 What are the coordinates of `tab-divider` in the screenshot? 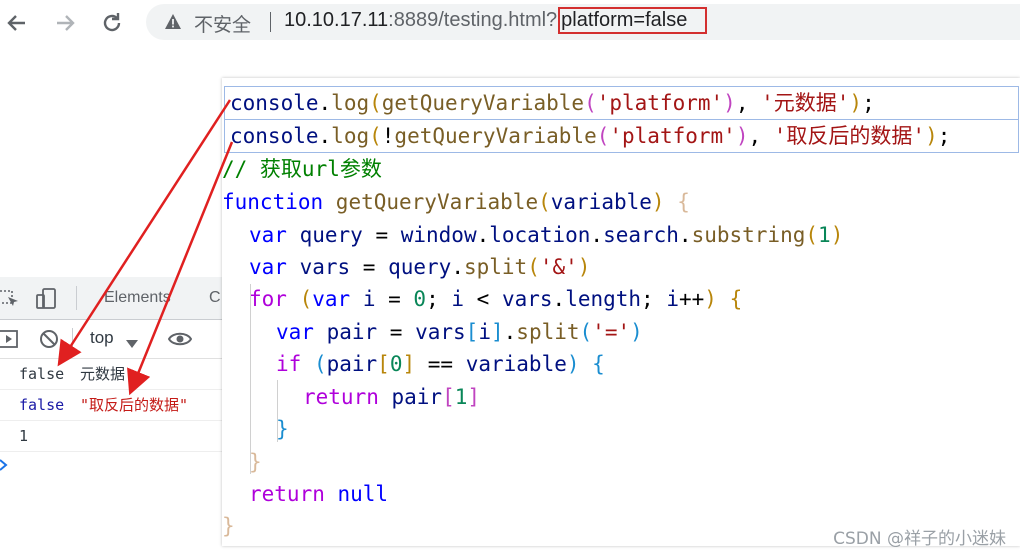 It's located at (76, 298).